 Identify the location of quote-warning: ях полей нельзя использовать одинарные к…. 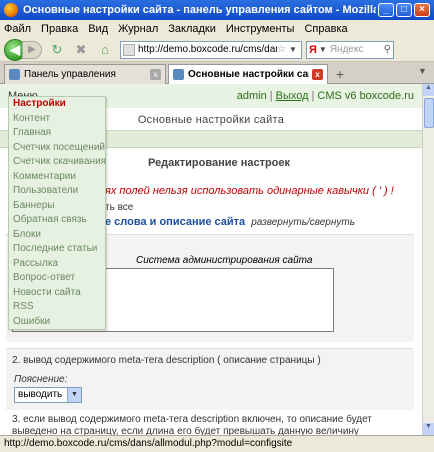
(249, 191).